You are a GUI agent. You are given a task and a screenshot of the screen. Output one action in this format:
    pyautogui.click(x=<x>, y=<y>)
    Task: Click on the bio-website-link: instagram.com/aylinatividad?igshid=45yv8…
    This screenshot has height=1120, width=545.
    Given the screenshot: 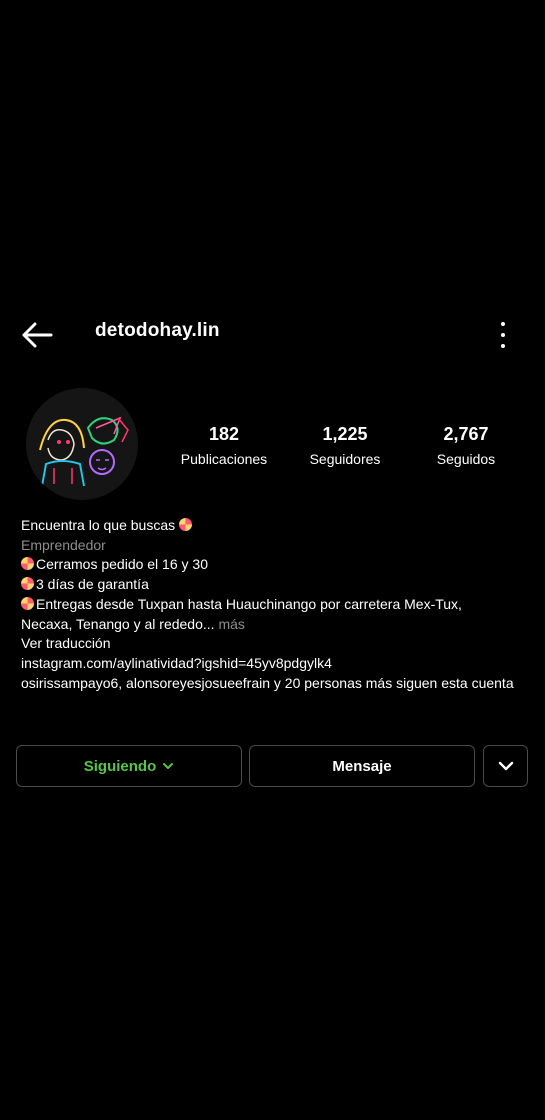 What is the action you would take?
    pyautogui.click(x=276, y=664)
    